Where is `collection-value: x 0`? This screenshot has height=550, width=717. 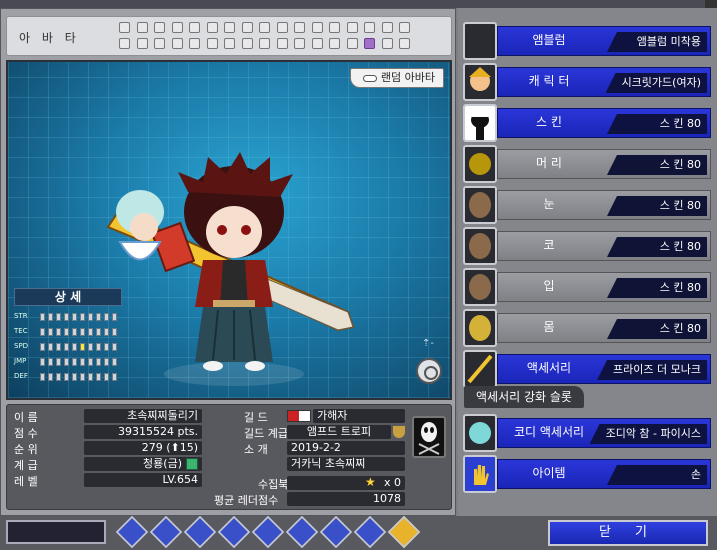 collection-value: x 0 is located at coordinates (346, 483).